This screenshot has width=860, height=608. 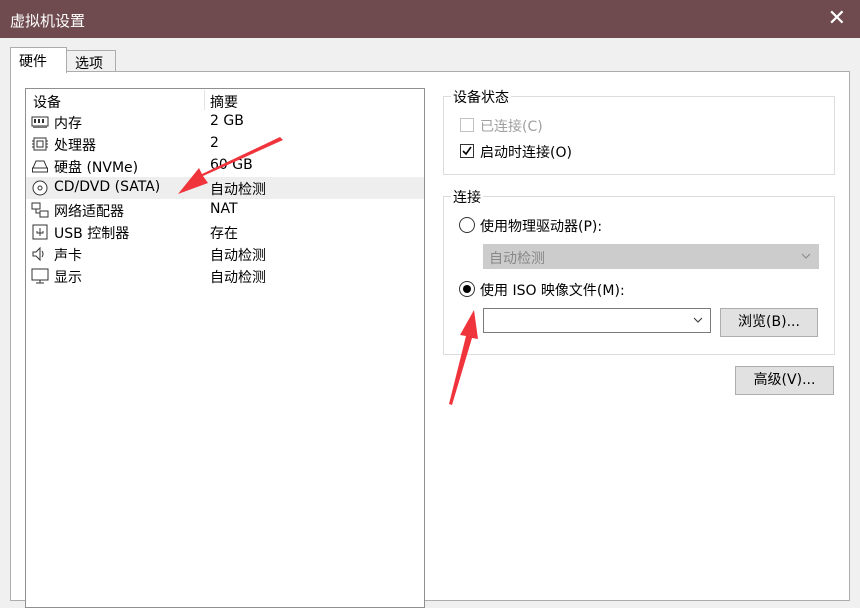 What do you see at coordinates (526, 153) in the screenshot?
I see `connect-at-power-on-label: 启动时连接(O)` at bounding box center [526, 153].